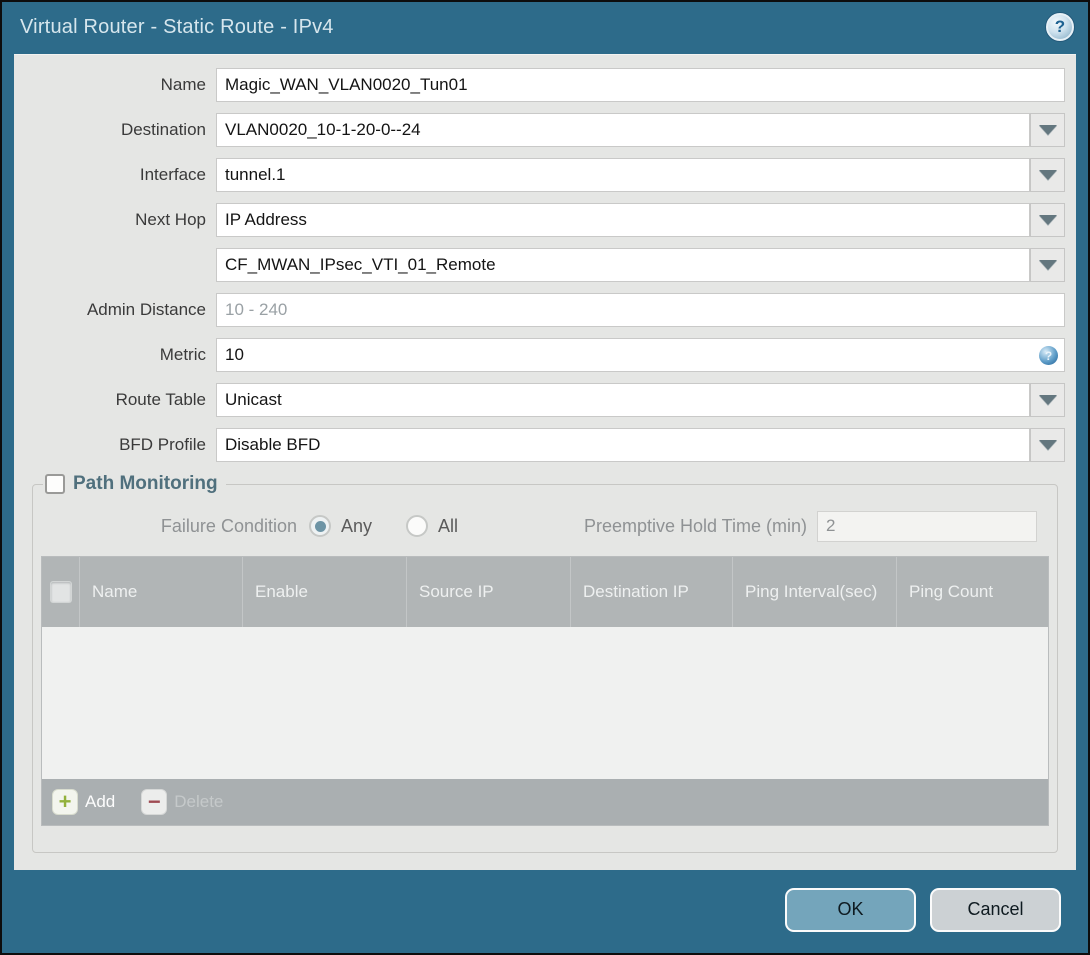 The width and height of the screenshot is (1090, 955). What do you see at coordinates (357, 525) in the screenshot?
I see `failure-condition-any-label: Any` at bounding box center [357, 525].